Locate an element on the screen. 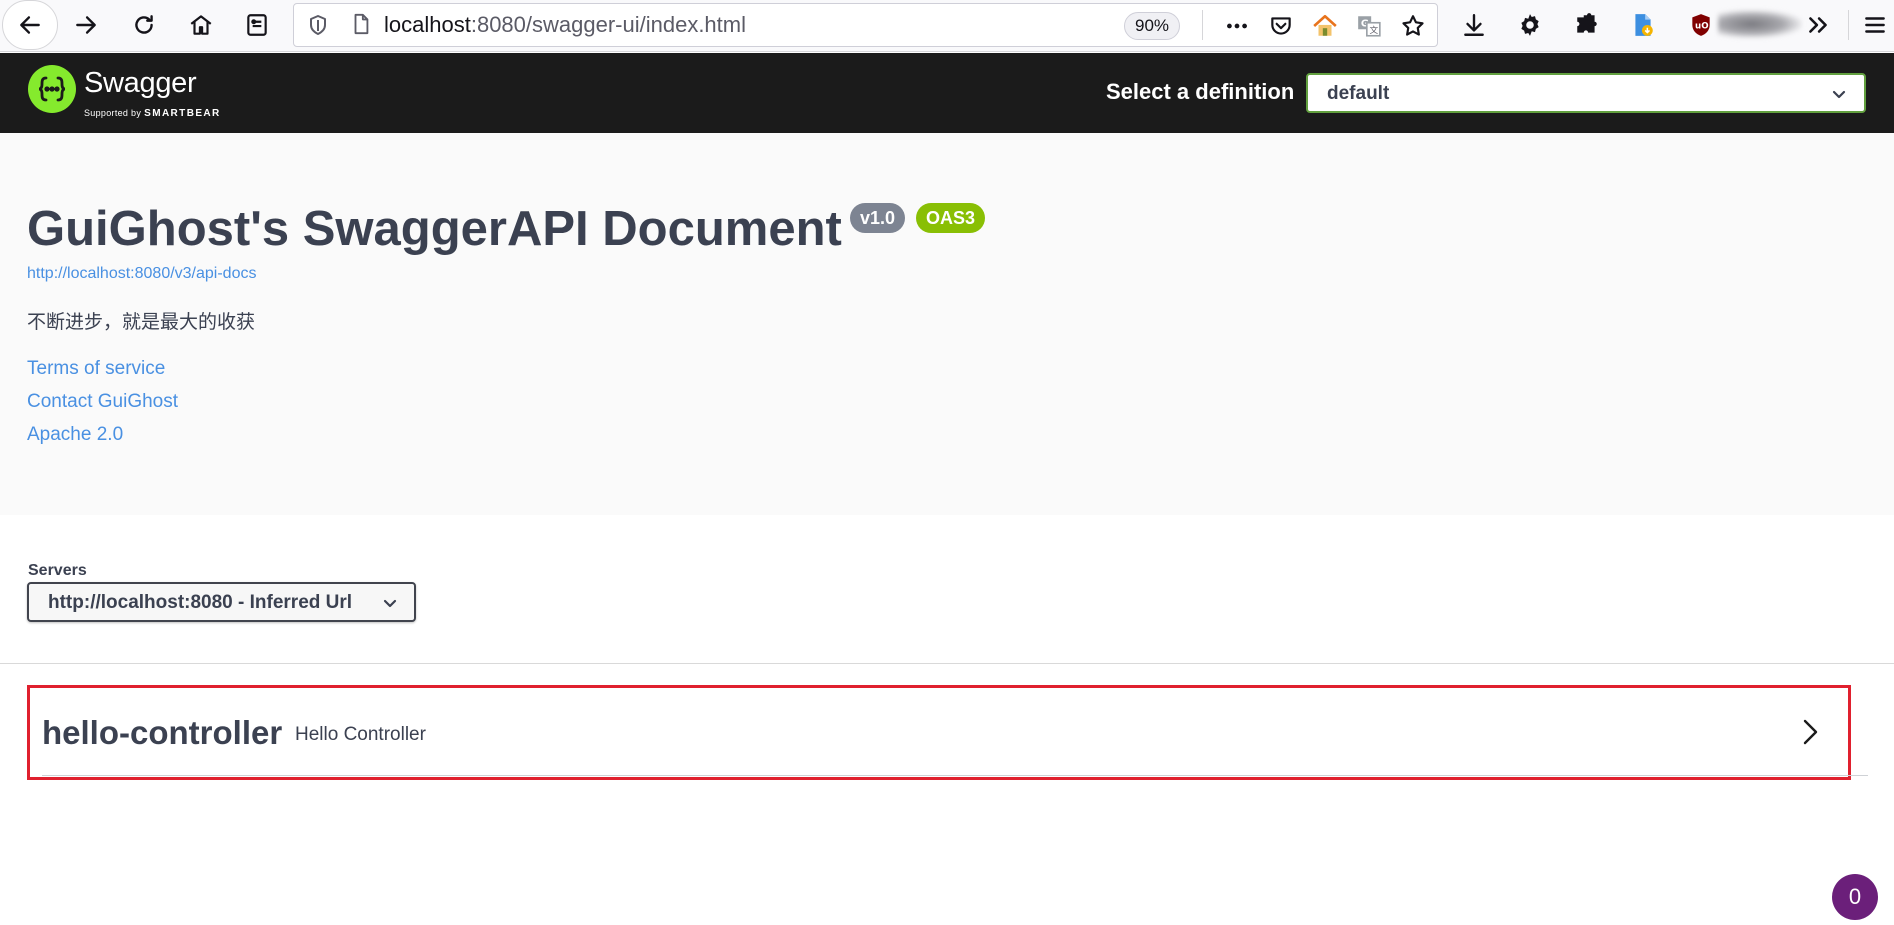 The height and width of the screenshot is (925, 1894). forward-button is located at coordinates (86, 25).